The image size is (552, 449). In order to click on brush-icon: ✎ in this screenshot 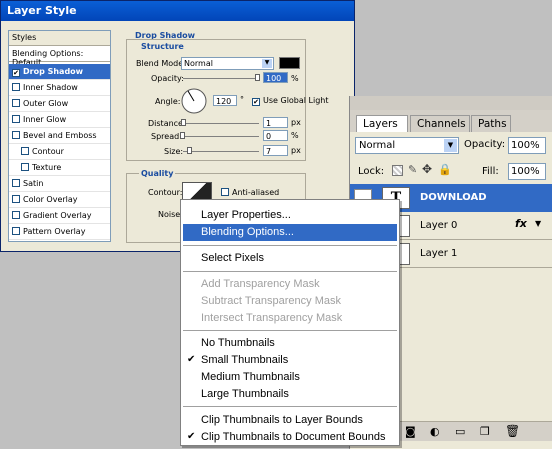, I will do `click(412, 169)`.